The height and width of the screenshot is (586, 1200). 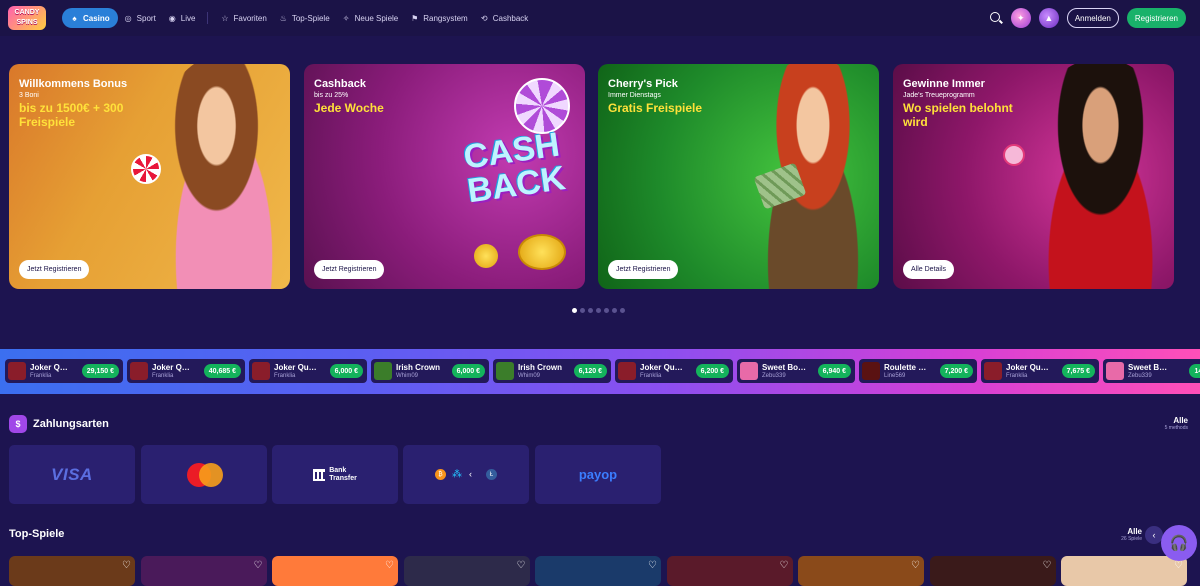 I want to click on headset-icon: 🎧, so click(x=1179, y=543).